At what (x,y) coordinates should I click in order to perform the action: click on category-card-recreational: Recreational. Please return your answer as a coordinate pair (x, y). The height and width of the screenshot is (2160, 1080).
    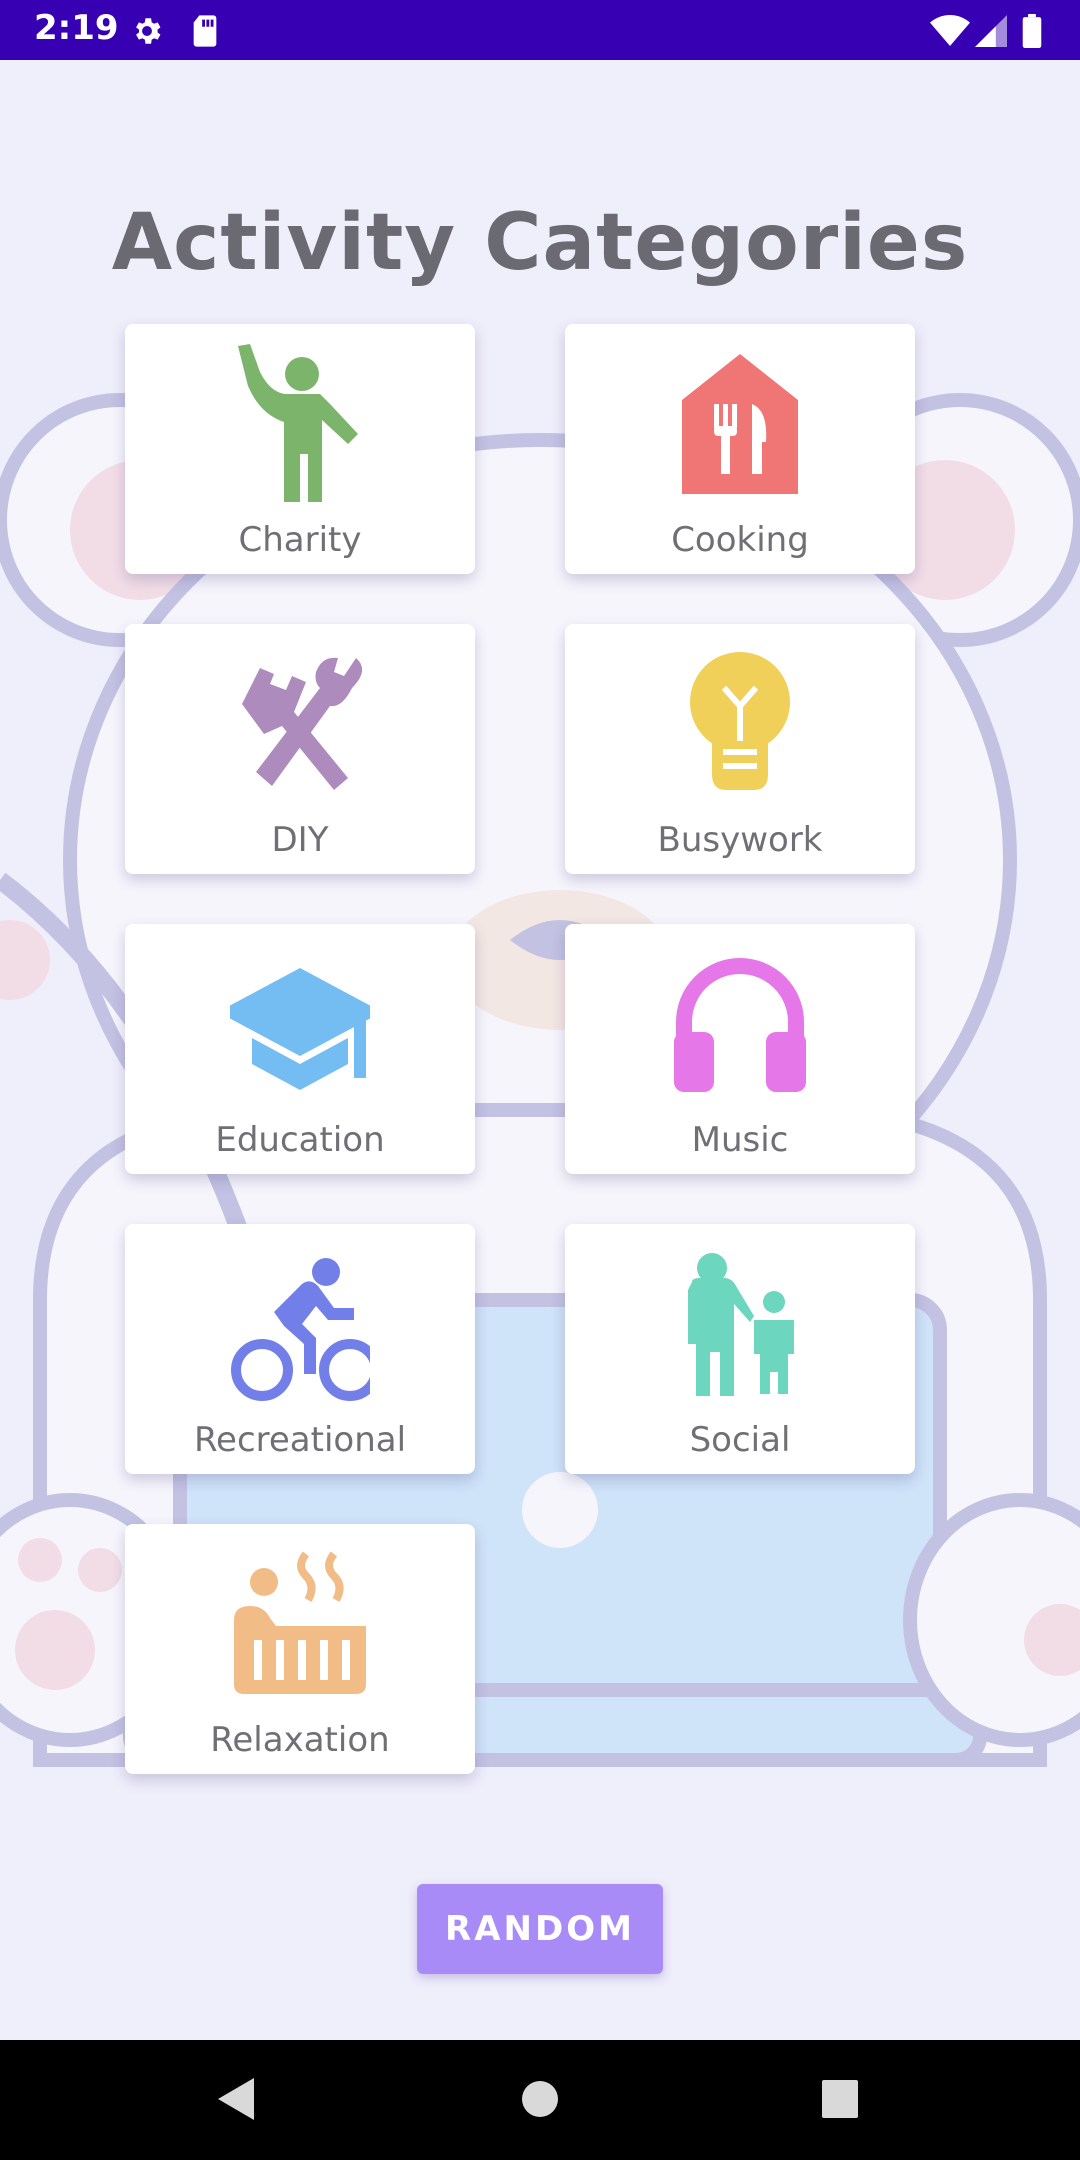
    Looking at the image, I should click on (300, 1349).